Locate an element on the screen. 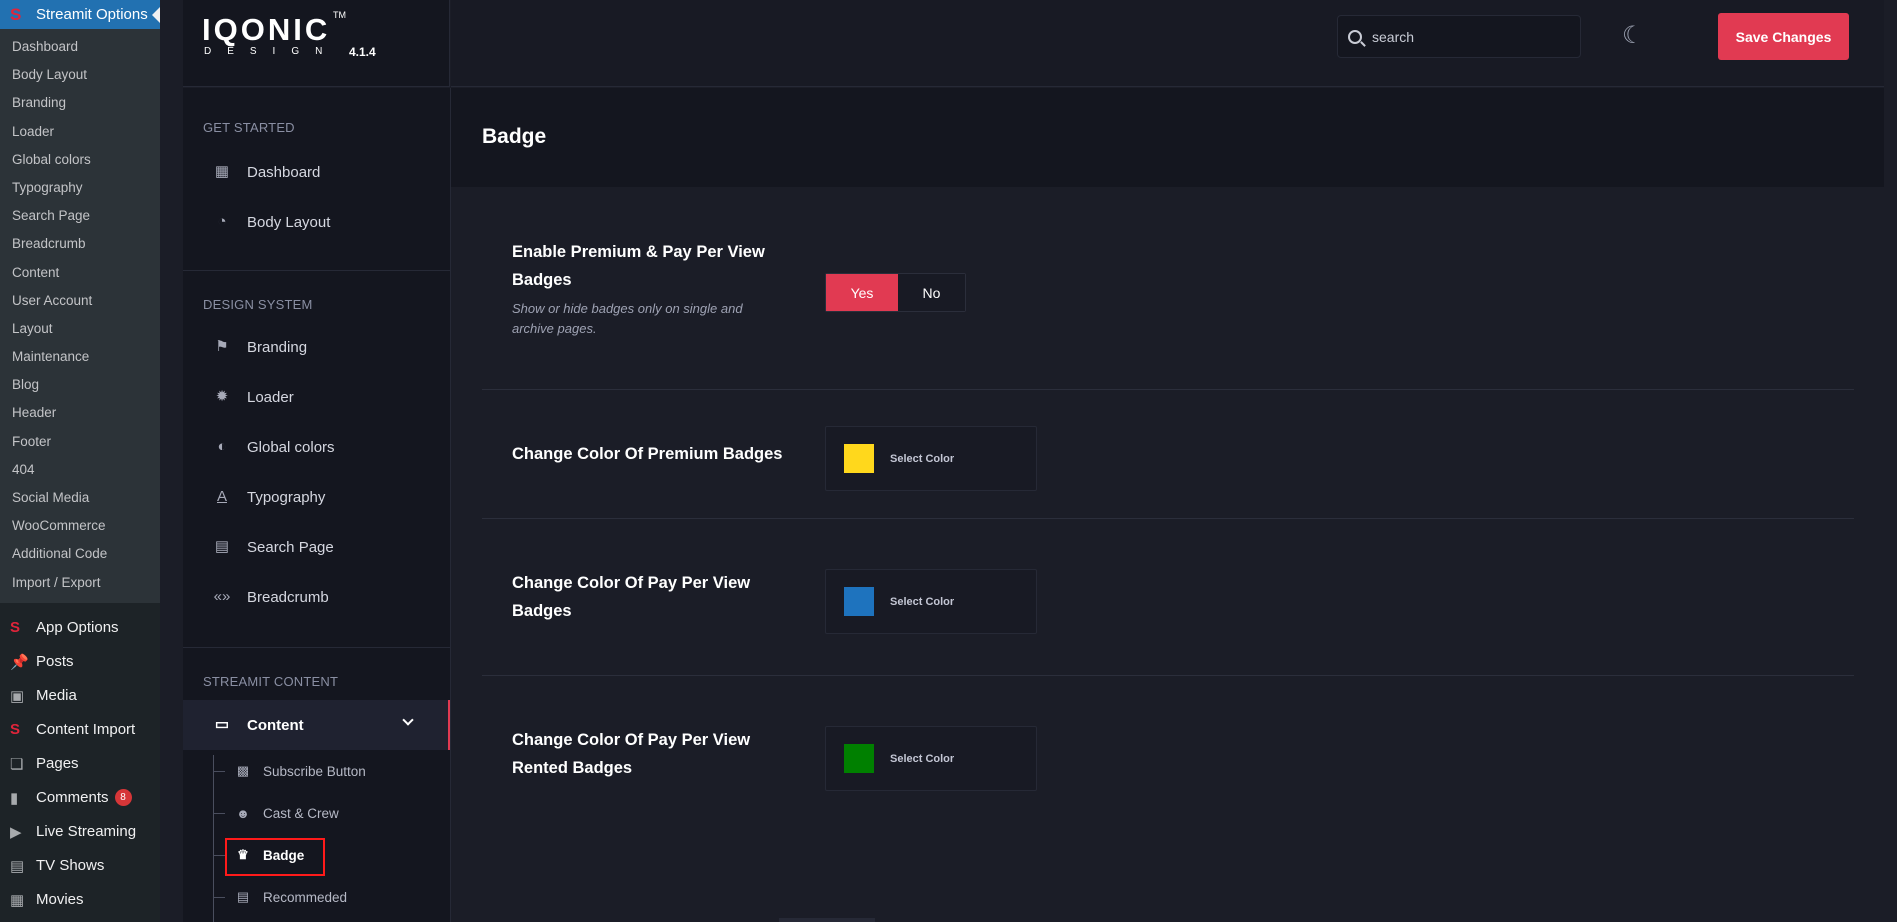 This screenshot has height=922, width=1897. comment-icon: ▮ is located at coordinates (14, 798).